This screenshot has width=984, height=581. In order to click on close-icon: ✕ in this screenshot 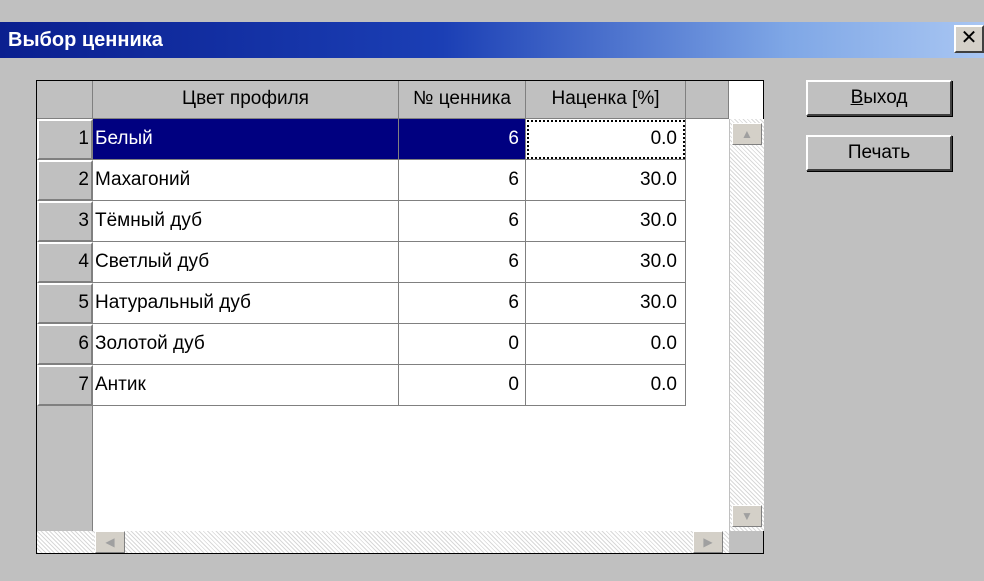, I will do `click(969, 38)`.